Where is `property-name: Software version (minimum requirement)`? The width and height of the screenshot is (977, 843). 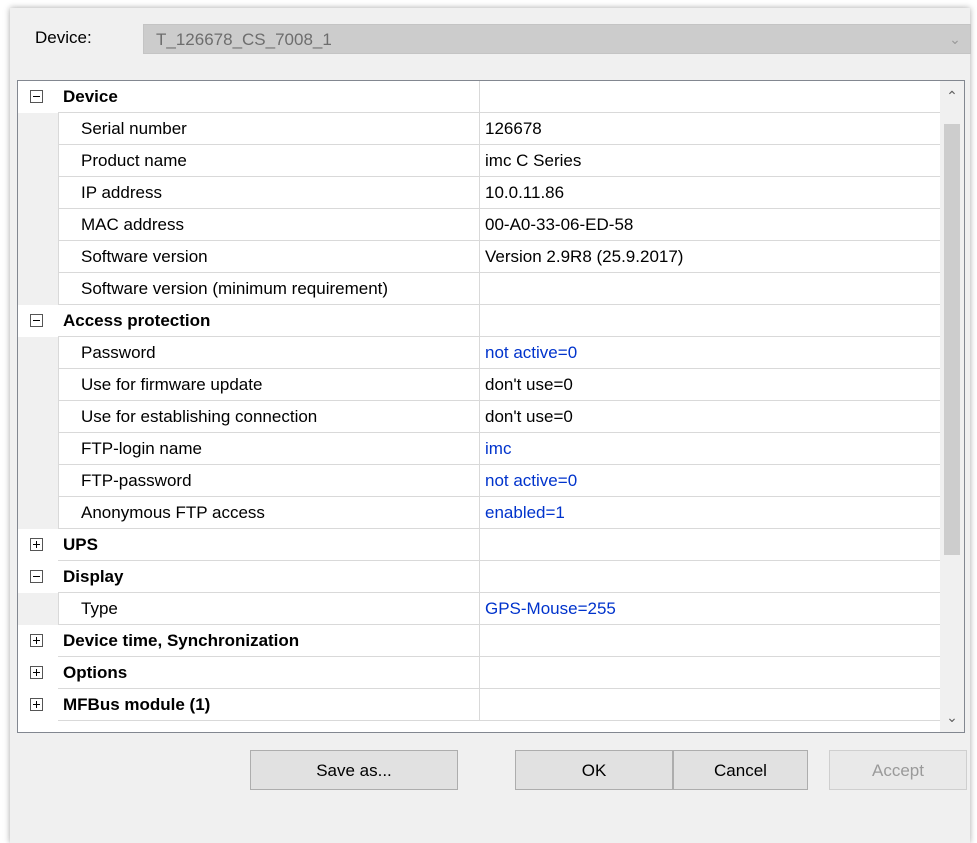
property-name: Software version (minimum requirement) is located at coordinates (269, 288).